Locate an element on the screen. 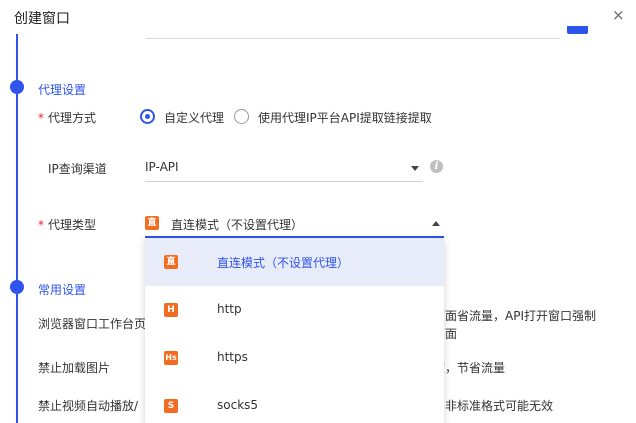  dialog-title: 创建窗口 is located at coordinates (42, 19).